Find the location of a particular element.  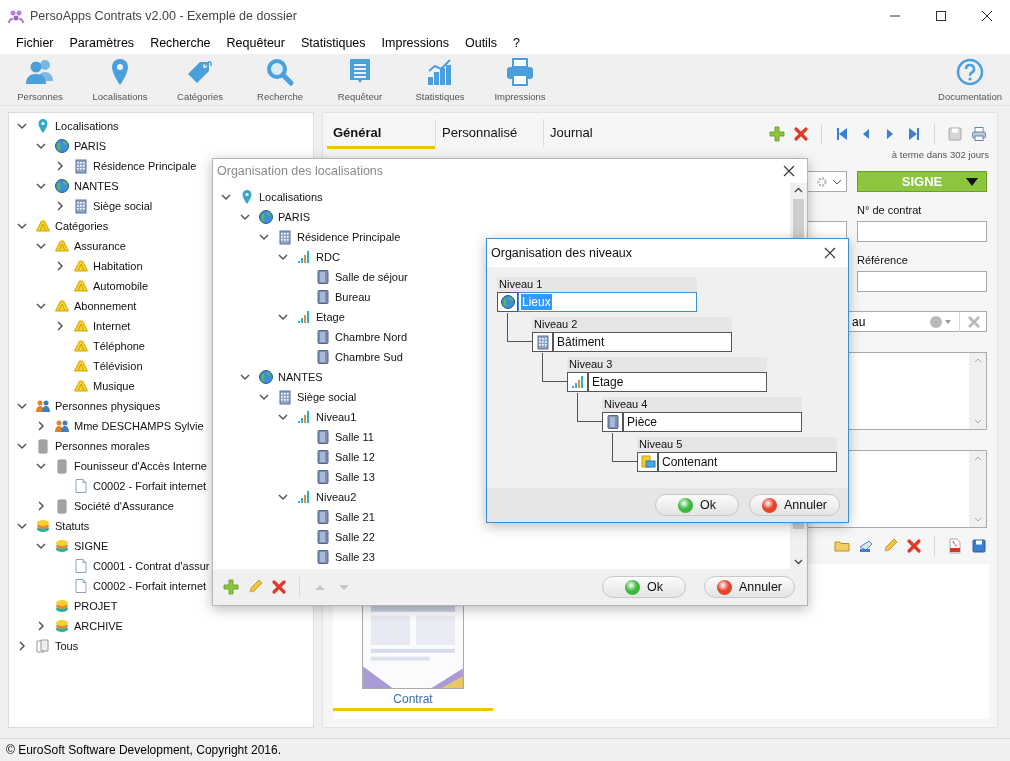

tree-item: Mme DESCHAMPS Sylvie is located at coordinates (139, 426).